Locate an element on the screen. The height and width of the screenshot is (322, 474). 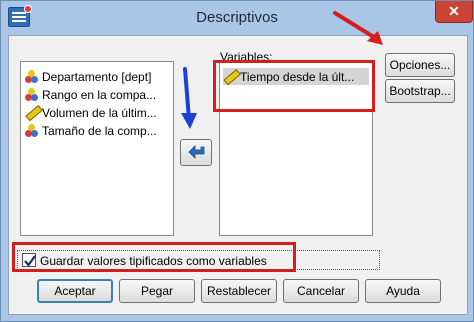
blue-arrow-icon is located at coordinates (189, 98).